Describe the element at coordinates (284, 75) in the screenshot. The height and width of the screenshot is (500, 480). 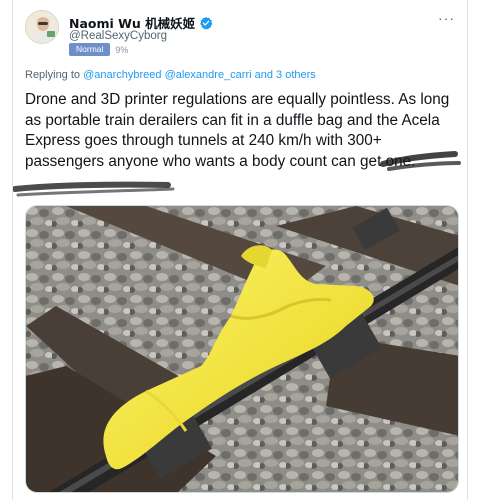
I see `reply-others: and 3 others` at that location.